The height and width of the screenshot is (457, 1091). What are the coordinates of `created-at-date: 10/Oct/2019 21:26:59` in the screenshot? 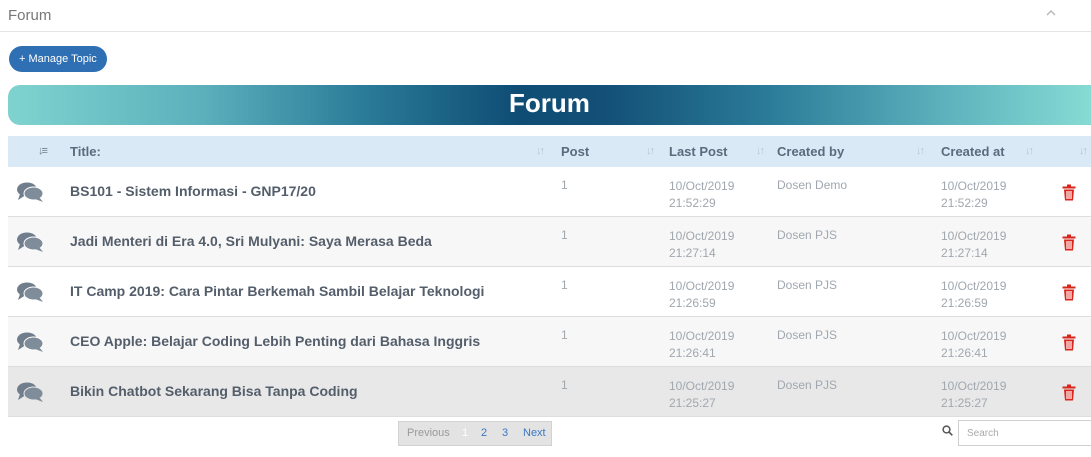 It's located at (974, 294).